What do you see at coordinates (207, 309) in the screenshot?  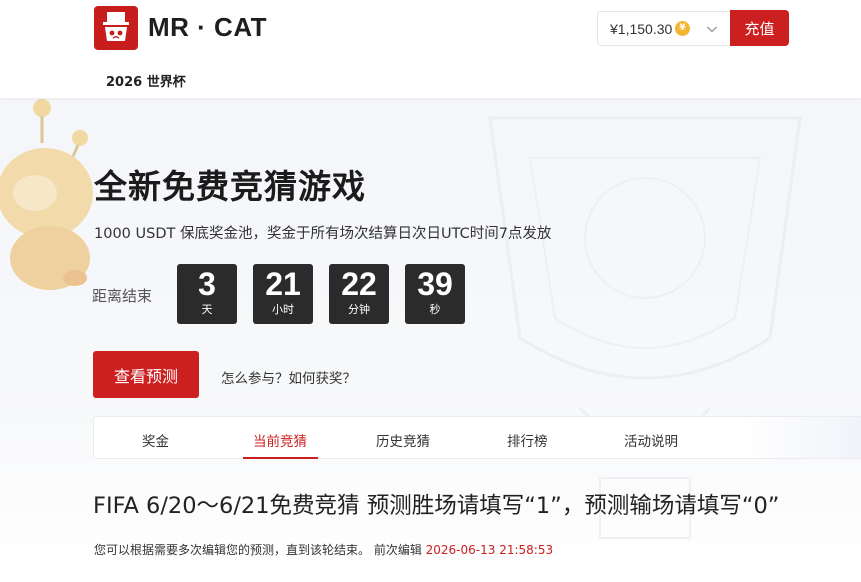 I see `countdown-unit: 天` at bounding box center [207, 309].